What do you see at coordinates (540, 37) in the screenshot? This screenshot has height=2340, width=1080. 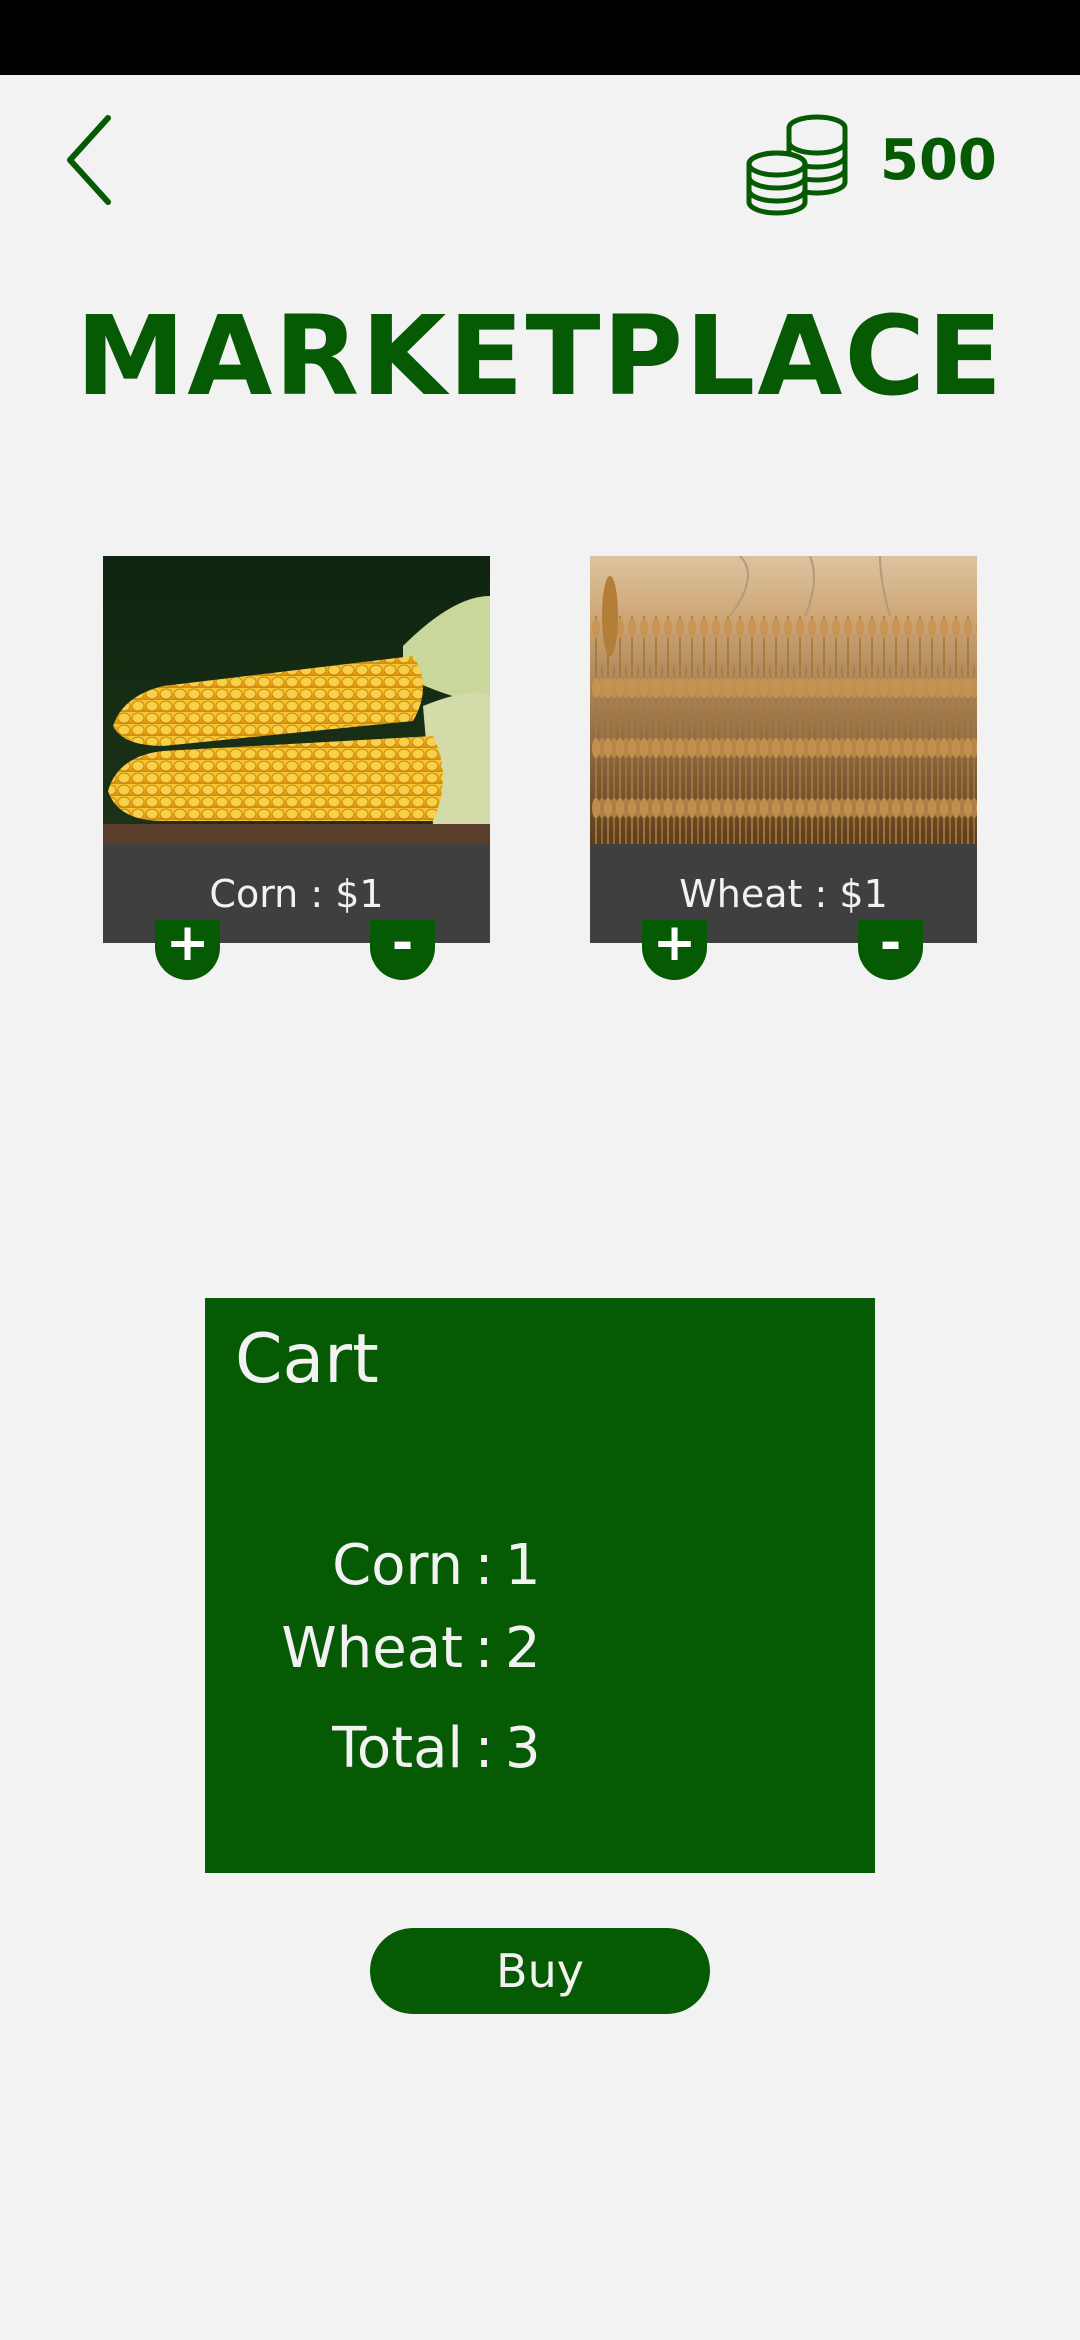 I see `status-bar` at bounding box center [540, 37].